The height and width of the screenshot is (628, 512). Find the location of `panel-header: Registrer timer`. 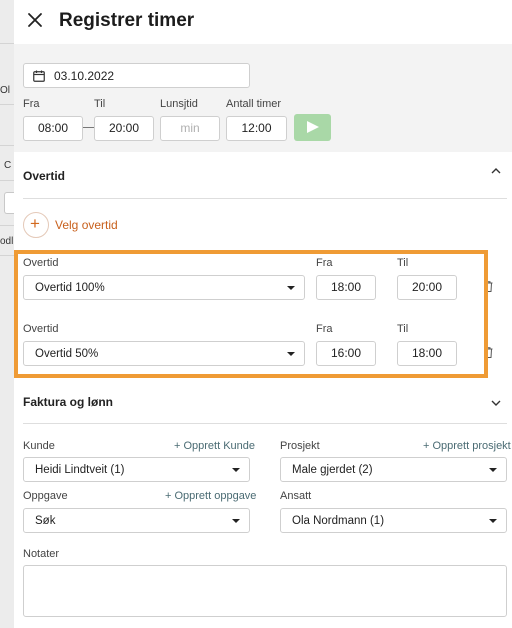

panel-header: Registrer timer is located at coordinates (263, 22).